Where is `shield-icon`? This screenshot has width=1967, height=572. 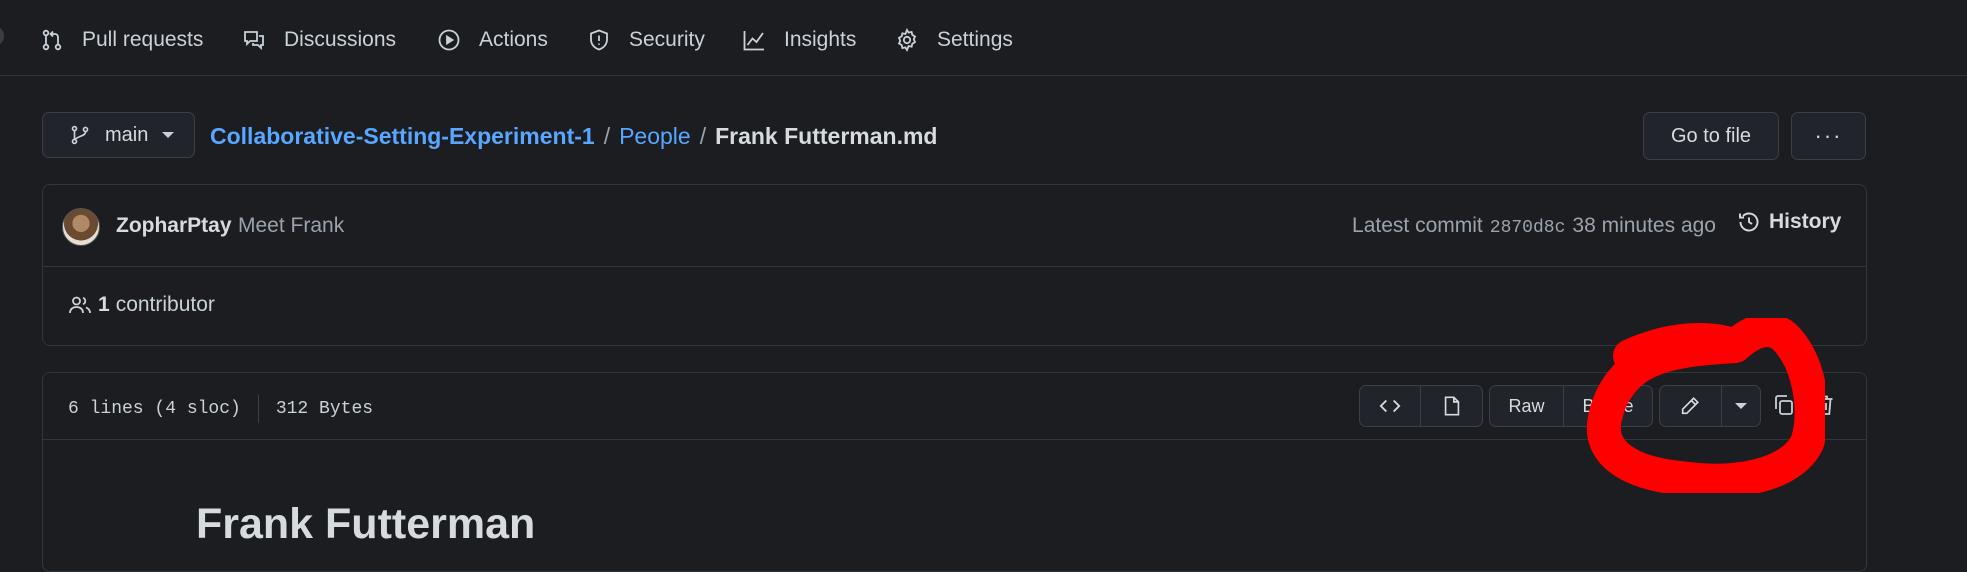 shield-icon is located at coordinates (599, 40).